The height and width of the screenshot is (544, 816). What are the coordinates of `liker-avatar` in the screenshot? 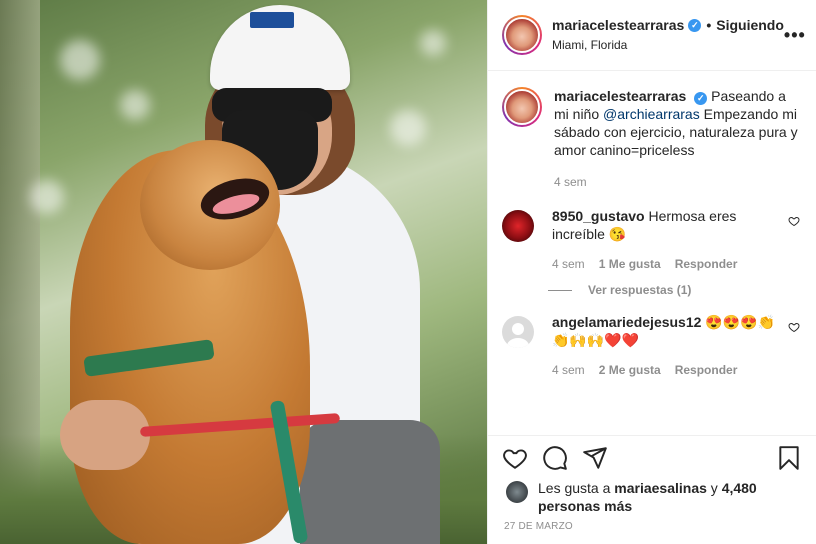 It's located at (517, 492).